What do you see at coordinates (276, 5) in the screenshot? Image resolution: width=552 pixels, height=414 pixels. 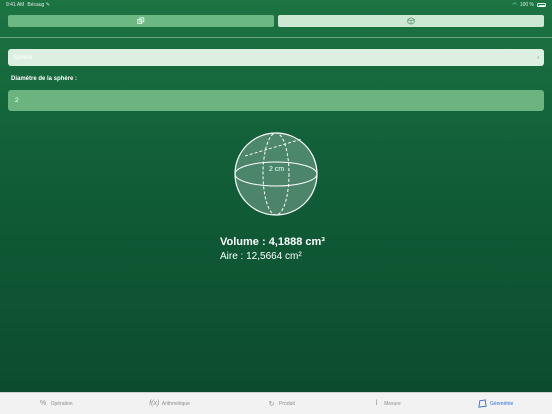 I see `status-bar: 9:41 AM Bécaug ✎ ◠ 100 %` at bounding box center [276, 5].